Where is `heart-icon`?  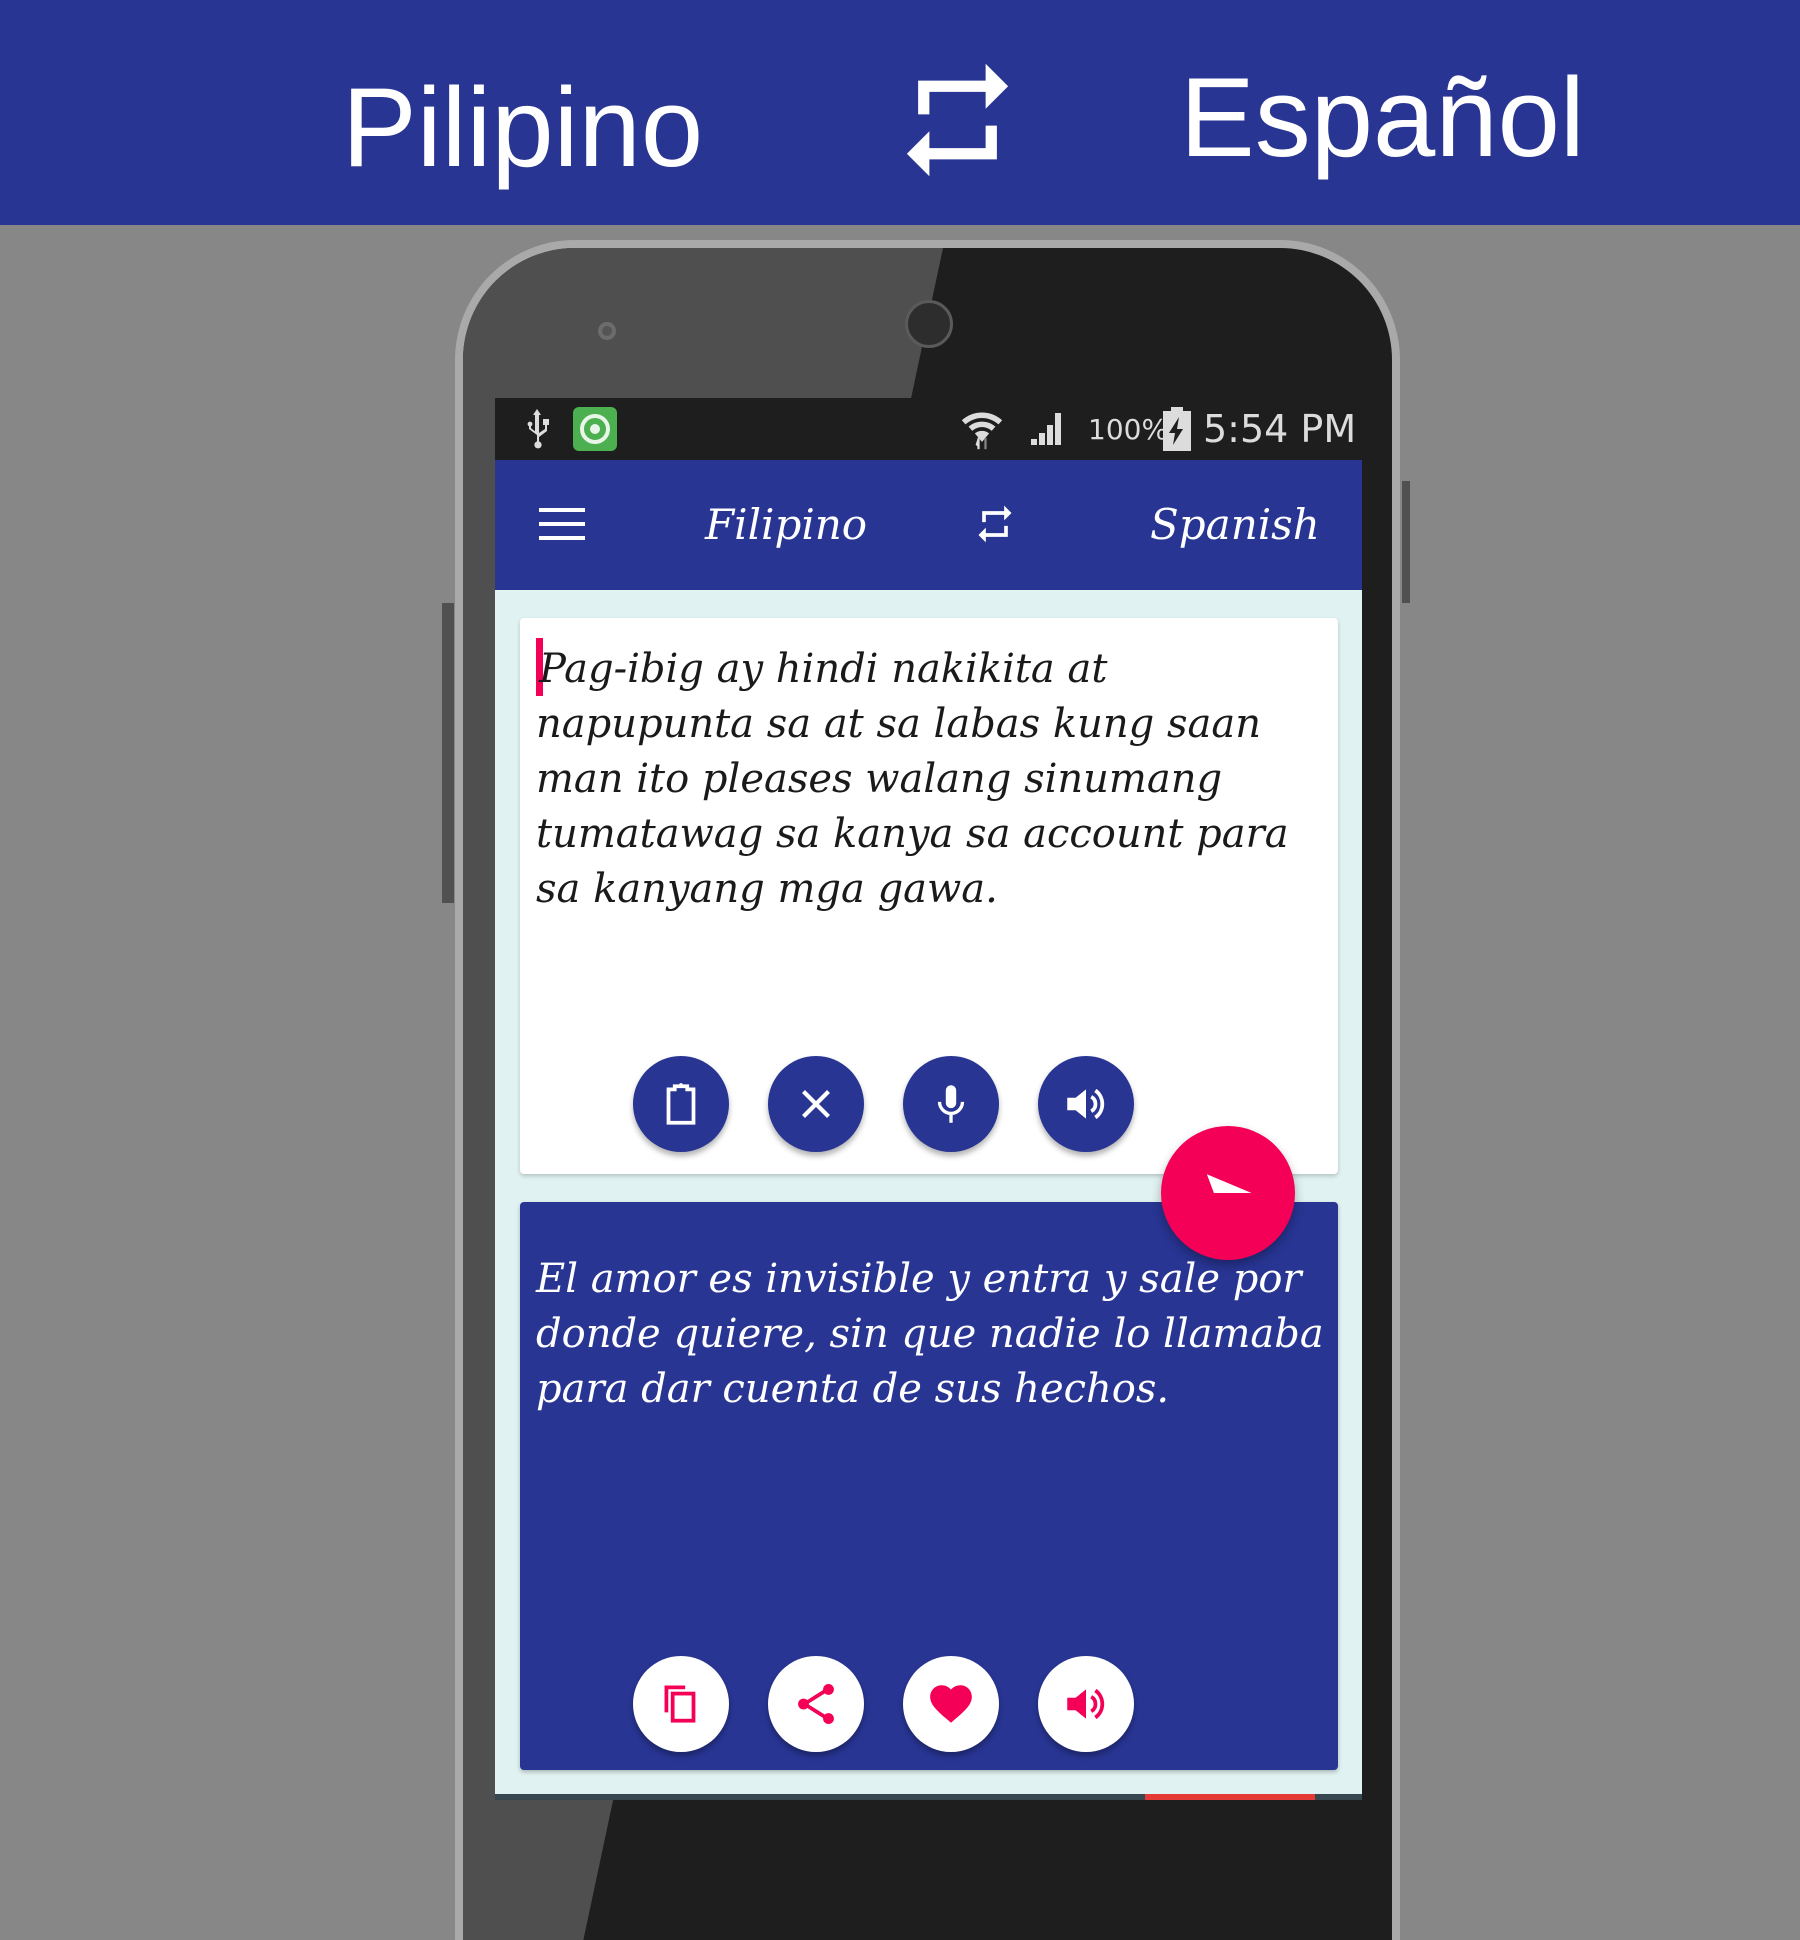
heart-icon is located at coordinates (951, 1704).